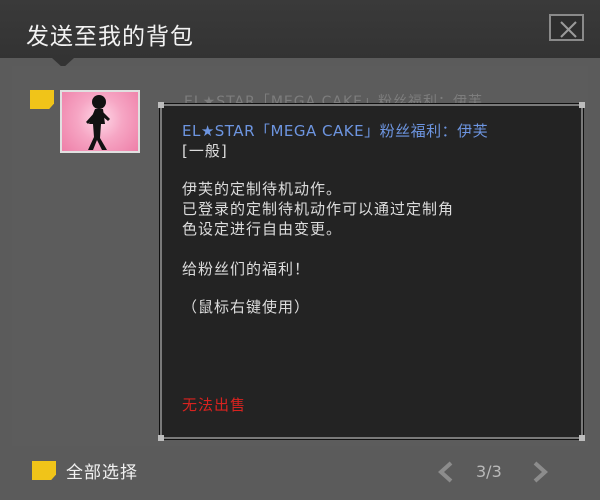  I want to click on dialog-title: 发送至我的背包, so click(110, 37).